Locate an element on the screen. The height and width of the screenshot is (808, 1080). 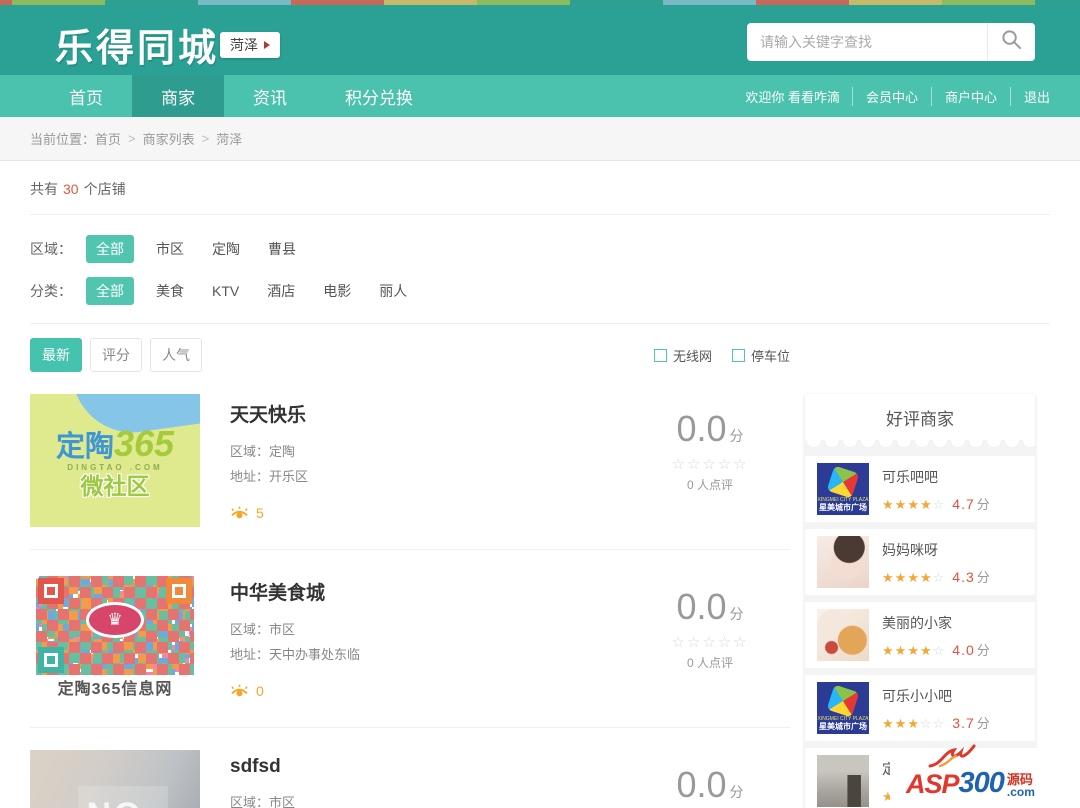
merchant-center-link: 商户中心 is located at coordinates (970, 96).